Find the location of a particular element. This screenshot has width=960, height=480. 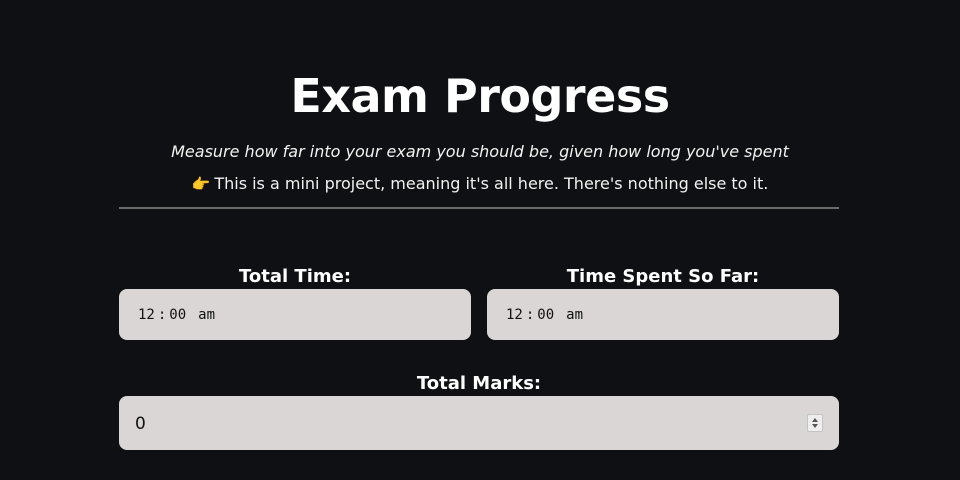

total-marks-input: 0 is located at coordinates (479, 423).